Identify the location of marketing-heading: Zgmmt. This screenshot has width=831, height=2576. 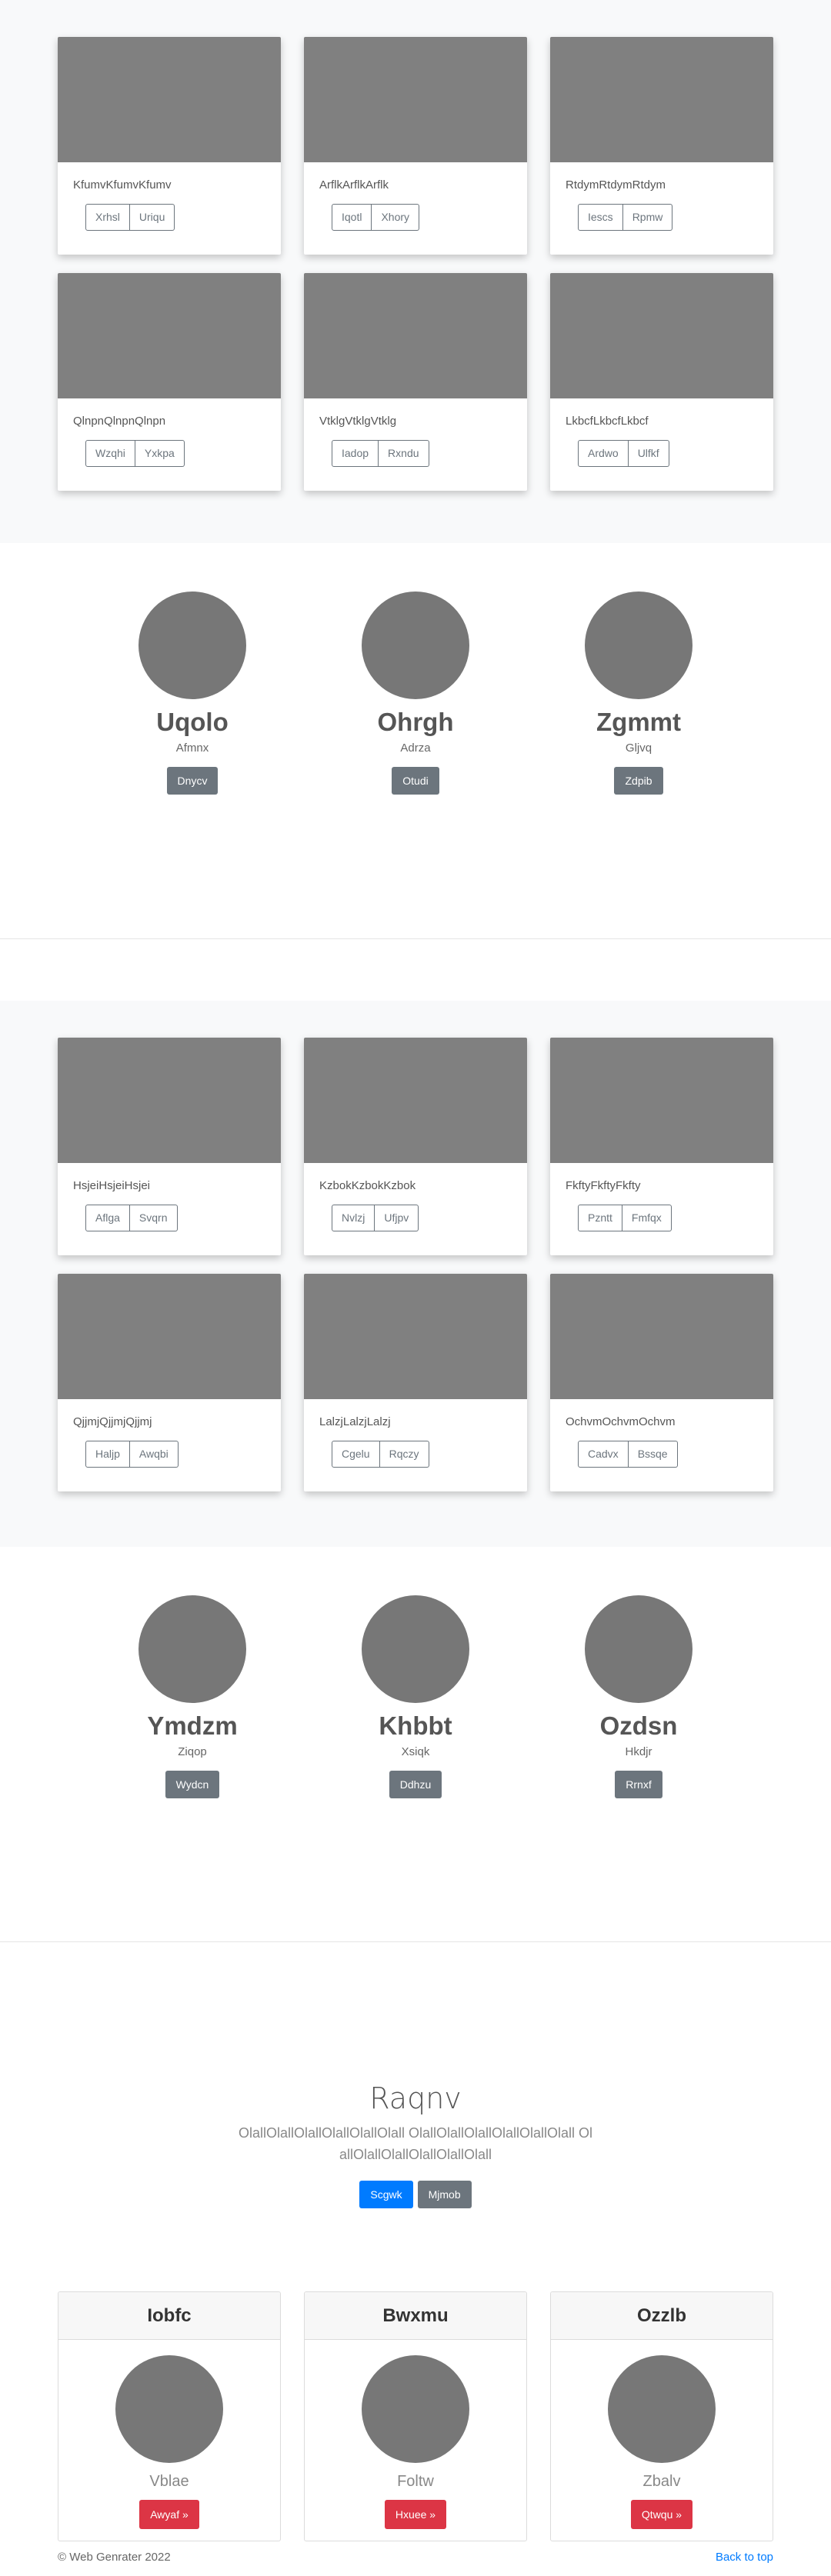
(638, 722).